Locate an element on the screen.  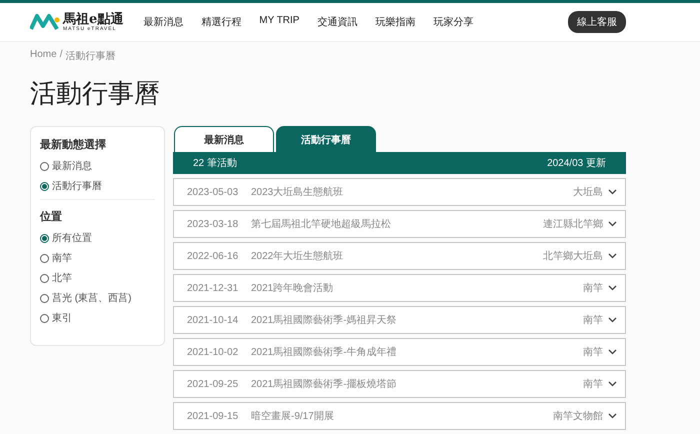
tab: 活動行事曆 is located at coordinates (326, 139).